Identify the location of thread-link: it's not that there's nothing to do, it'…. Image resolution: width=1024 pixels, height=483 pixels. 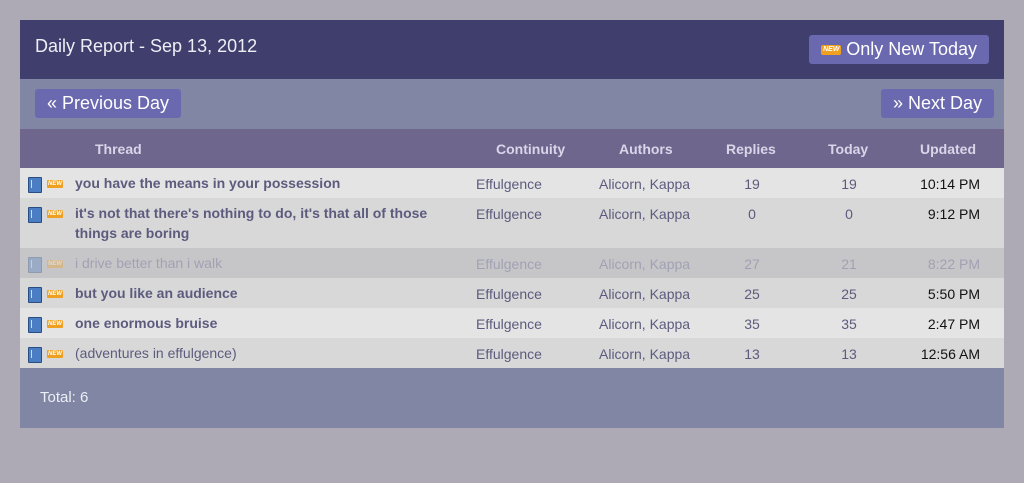
(265, 223).